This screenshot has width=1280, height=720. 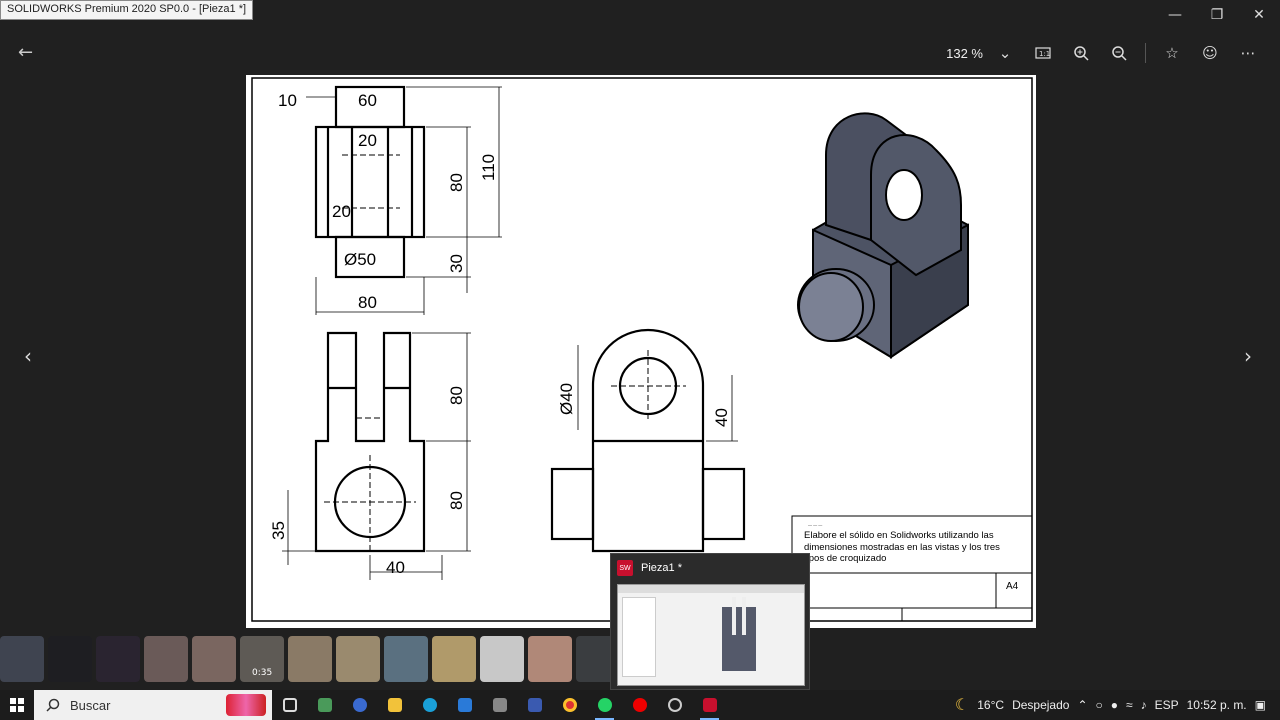 I want to click on popup-title: Pieza1 *, so click(x=661, y=568).